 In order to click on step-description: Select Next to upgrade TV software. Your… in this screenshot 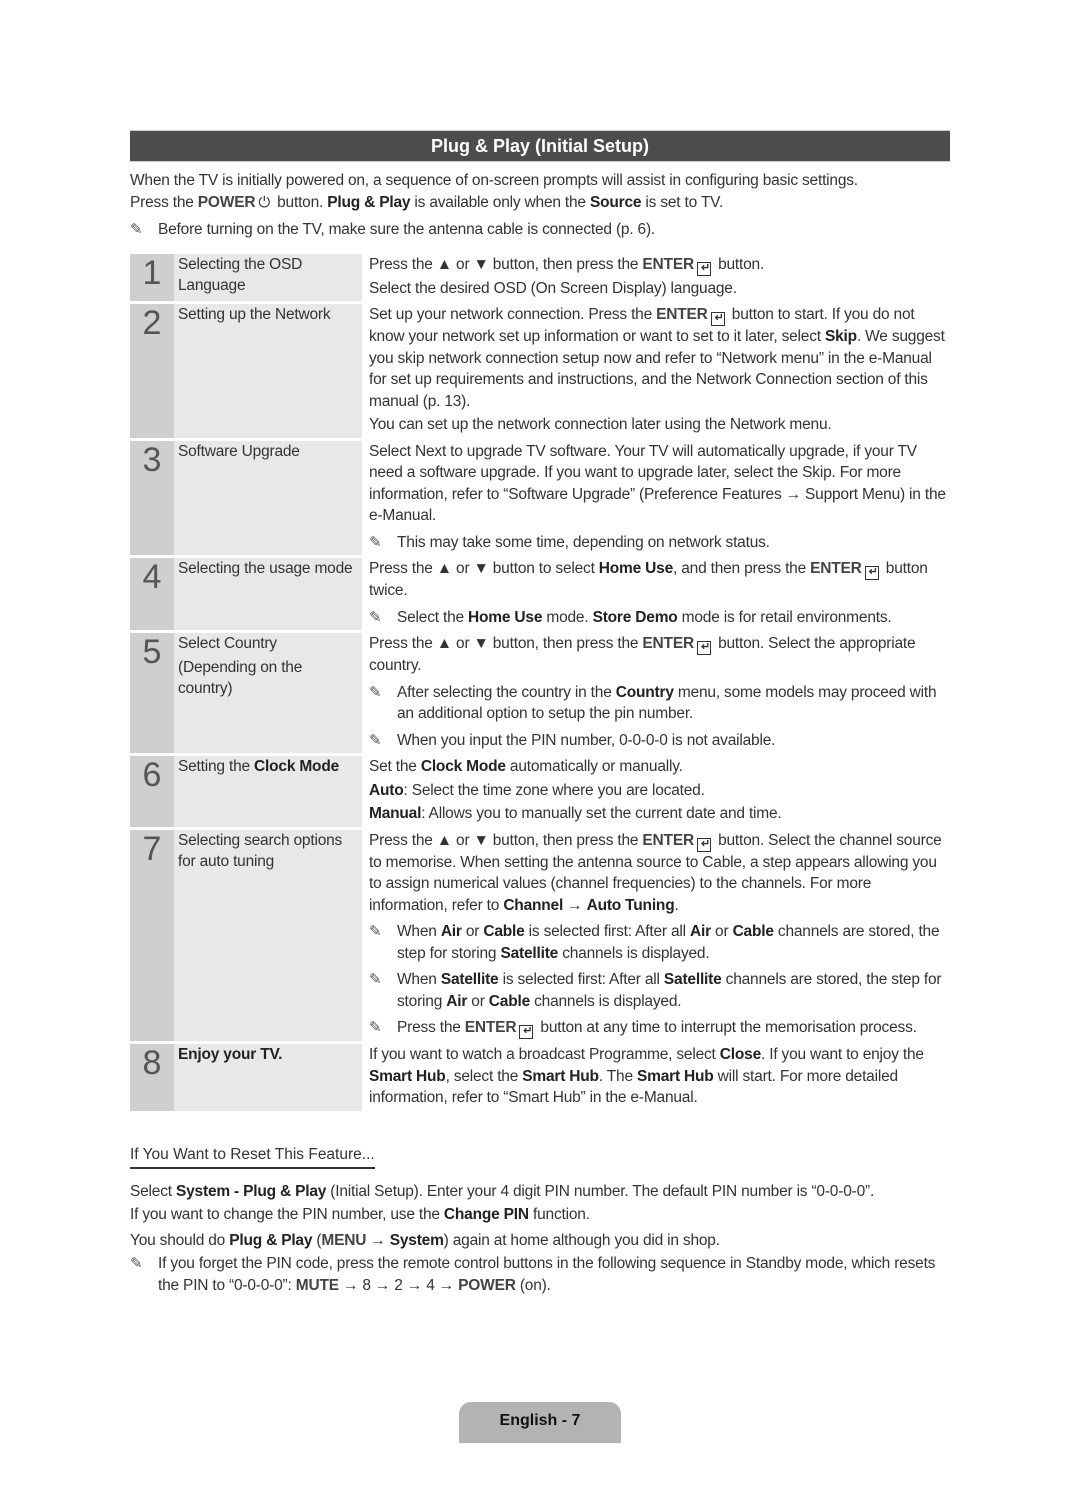, I will do `click(656, 498)`.